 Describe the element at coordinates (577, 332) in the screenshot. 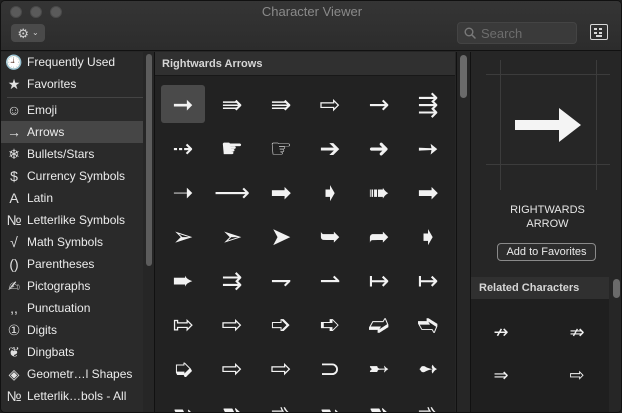

I see `related-character-cell: ⇏` at that location.